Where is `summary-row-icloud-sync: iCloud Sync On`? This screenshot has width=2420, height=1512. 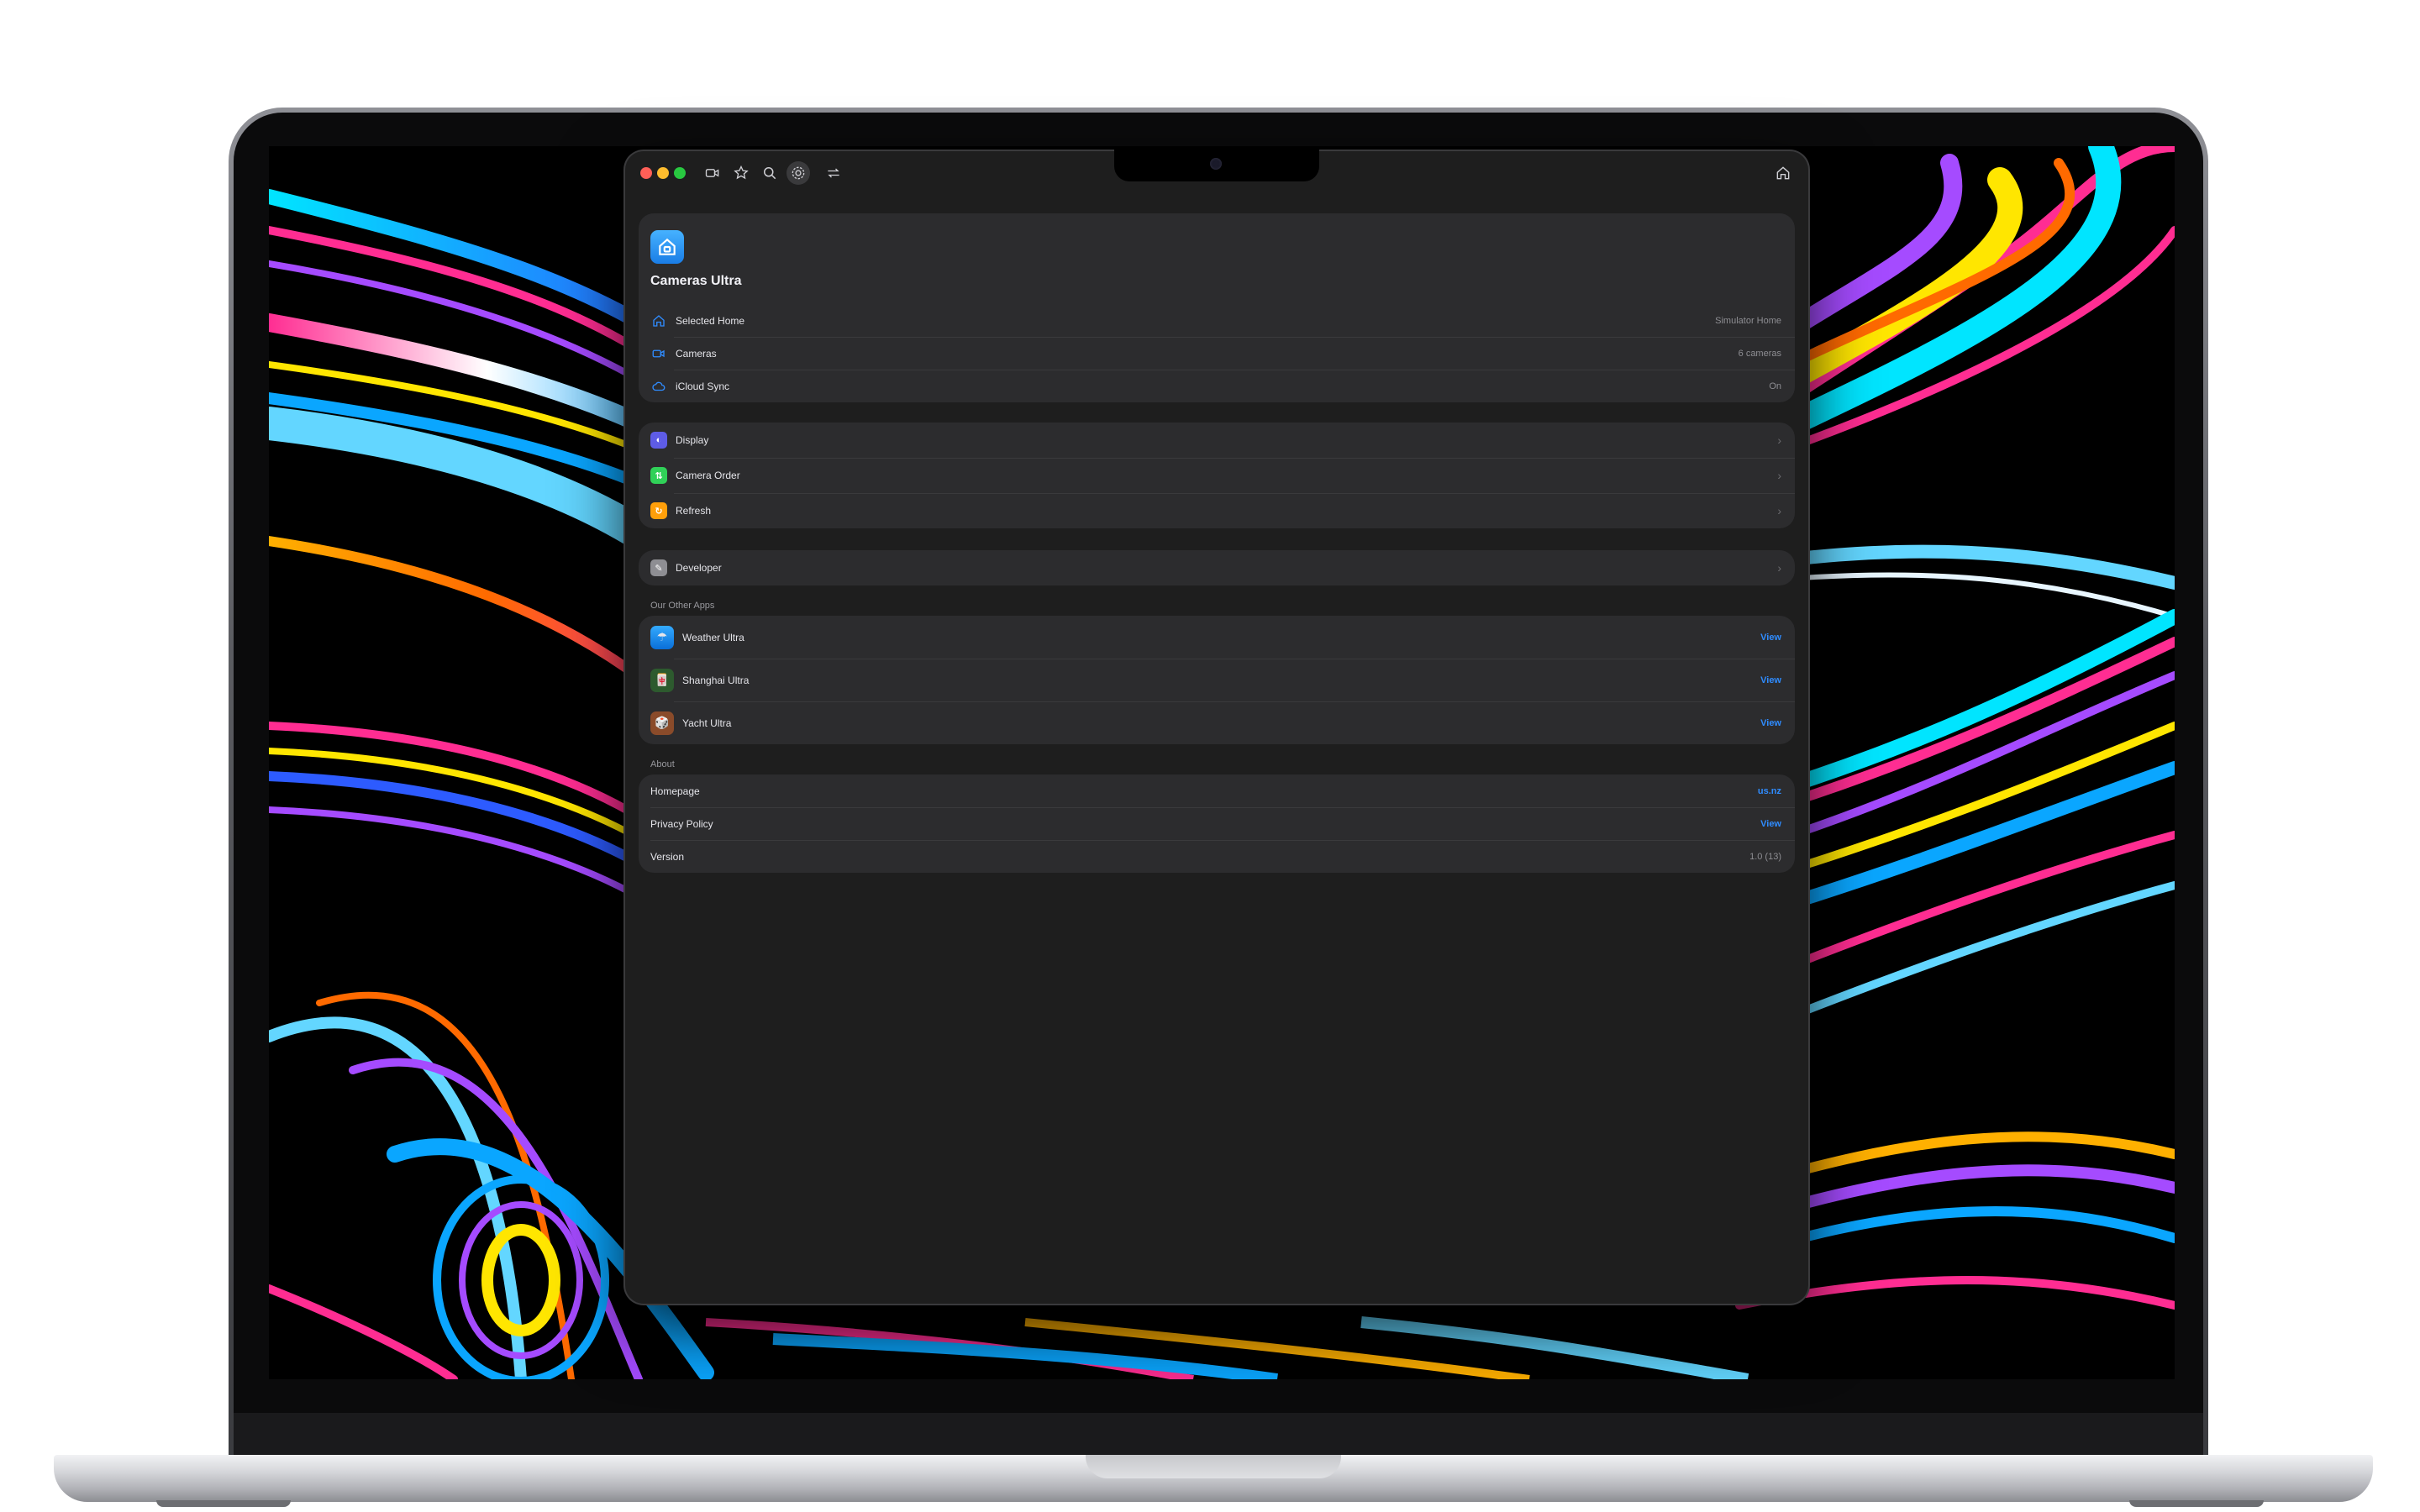
summary-row-icloud-sync: iCloud Sync On is located at coordinates (1217, 386).